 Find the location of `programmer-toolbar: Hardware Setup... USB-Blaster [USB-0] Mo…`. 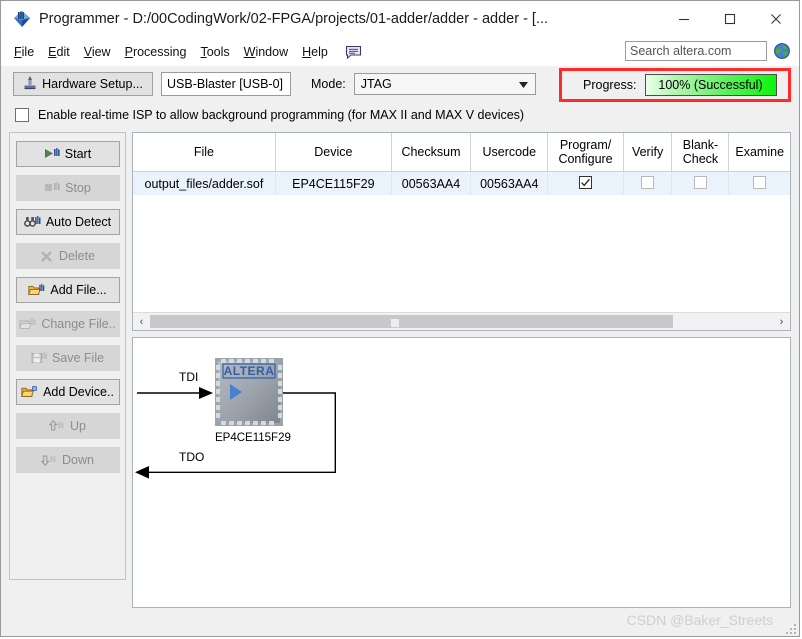

programmer-toolbar: Hardware Setup... USB-Blaster [USB-0] Mo… is located at coordinates (400, 84).